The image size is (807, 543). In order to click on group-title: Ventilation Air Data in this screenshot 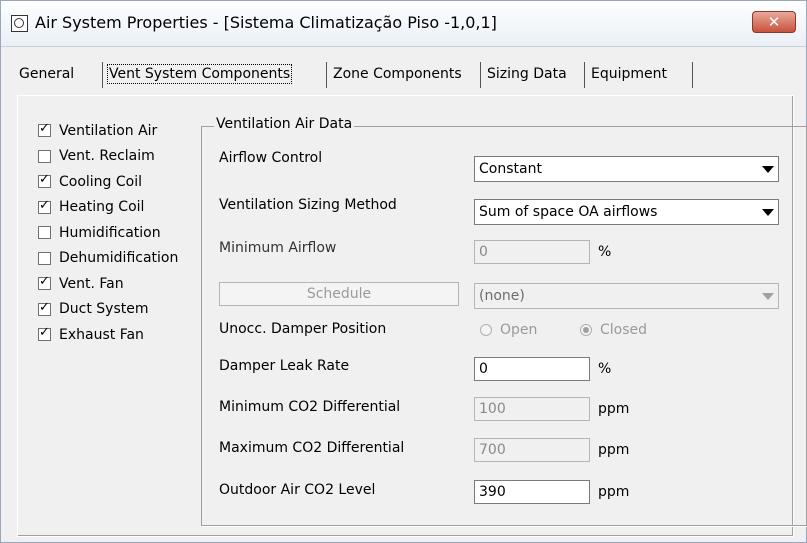, I will do `click(284, 124)`.